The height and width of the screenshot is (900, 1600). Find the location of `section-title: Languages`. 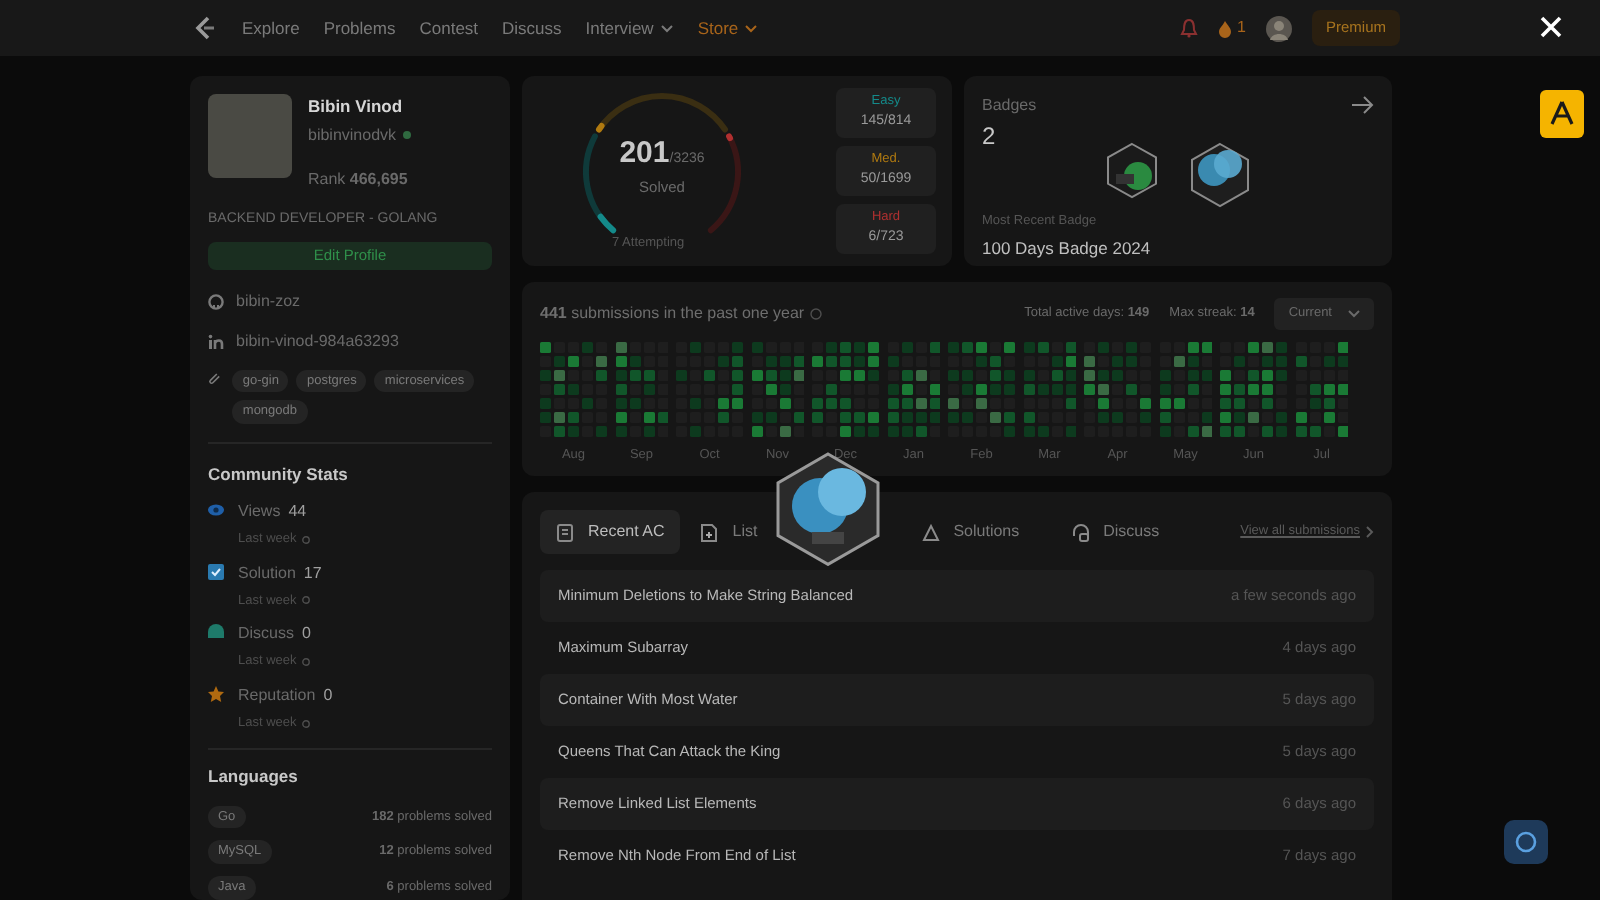

section-title: Languages is located at coordinates (254, 776).